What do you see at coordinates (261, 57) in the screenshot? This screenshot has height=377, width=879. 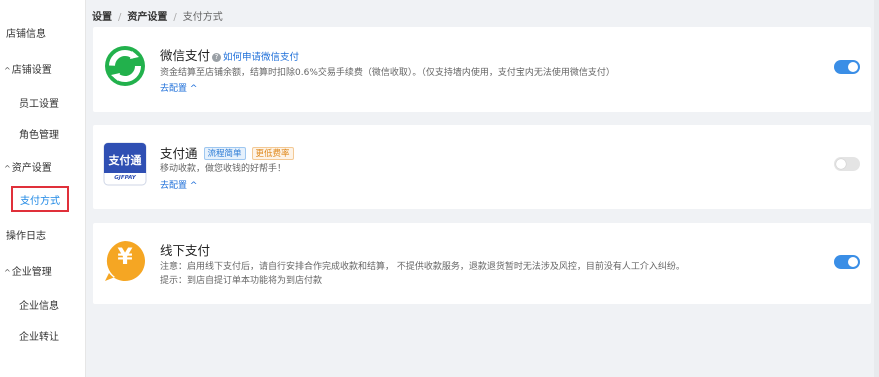 I see `wechat-pay-help-link: 如何申请微信支付` at bounding box center [261, 57].